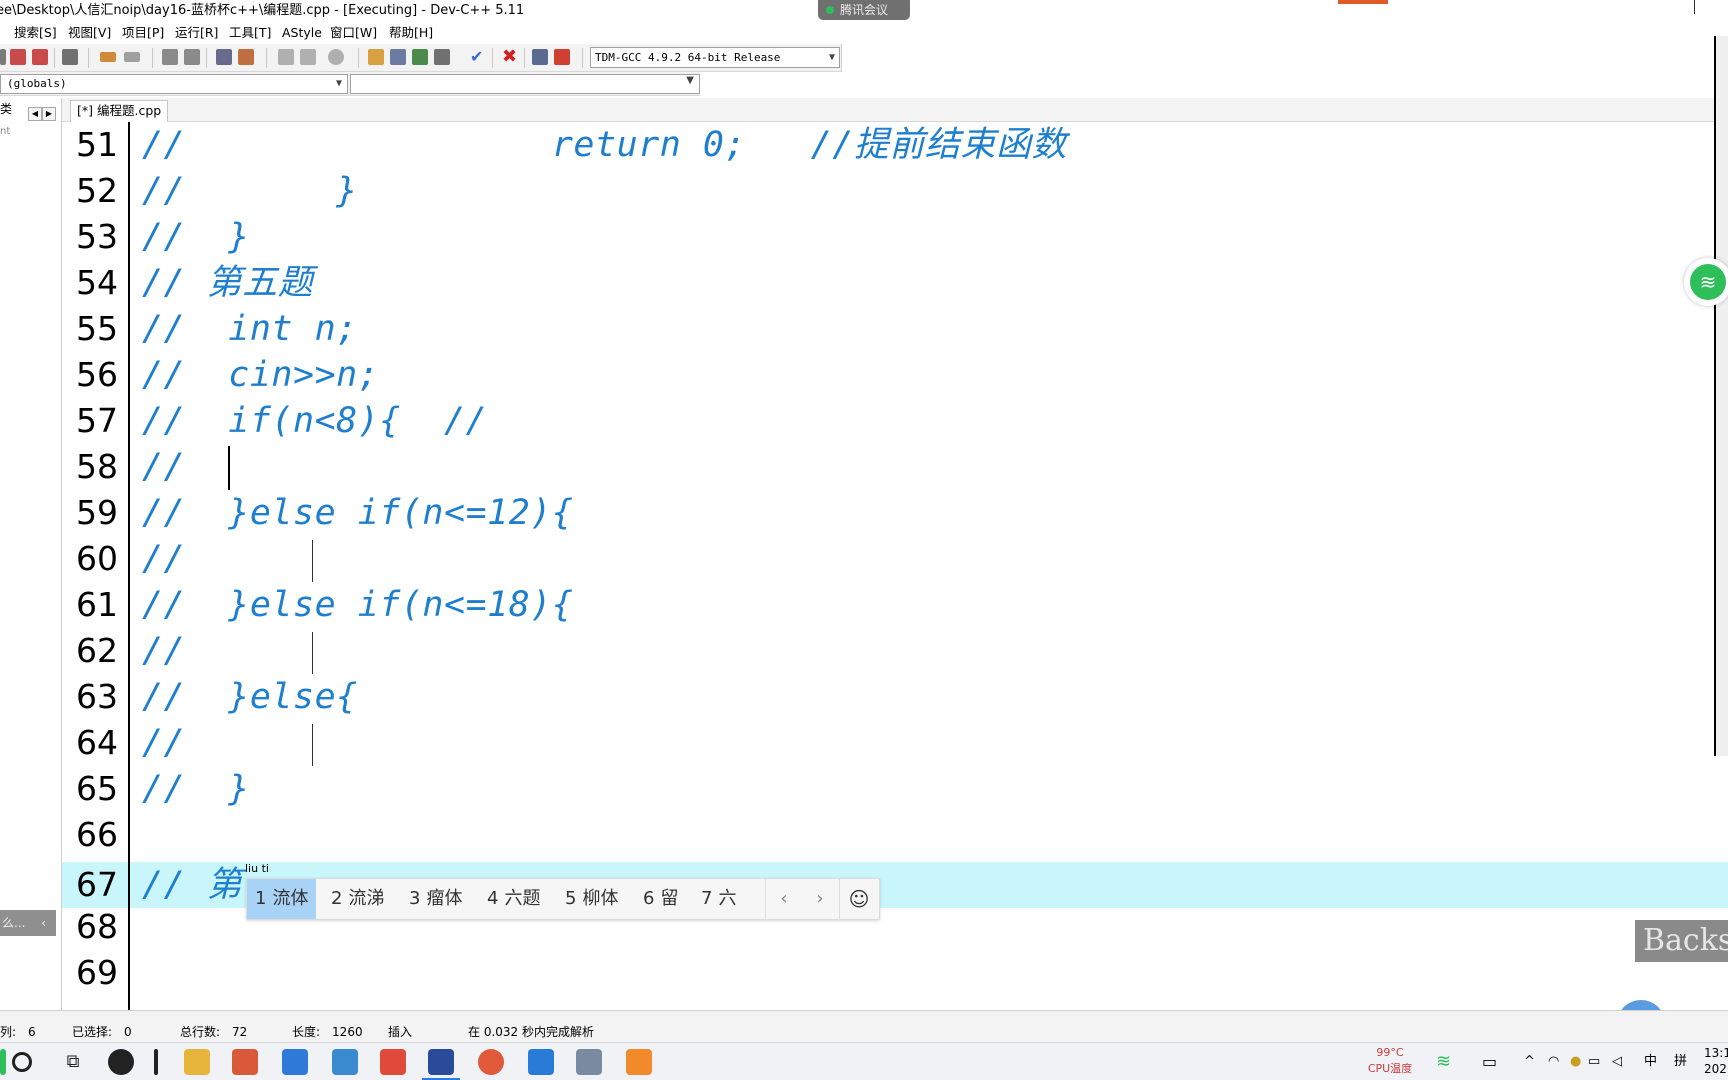  I want to click on ime-candidate: 2 流涕, so click(357, 899).